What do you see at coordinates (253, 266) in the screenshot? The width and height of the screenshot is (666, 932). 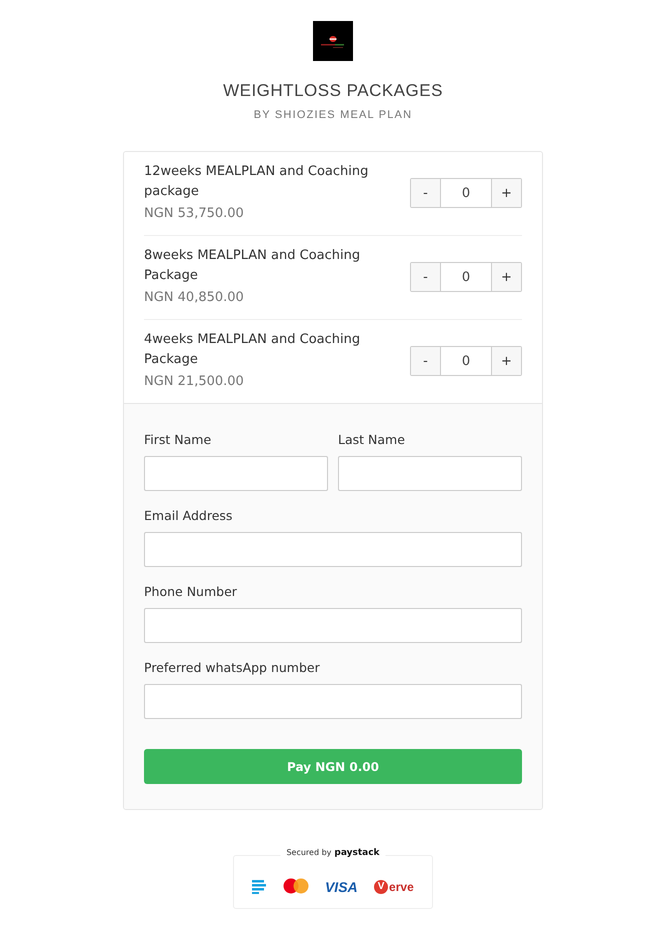 I see `product-name: 8weeks MEALPLAN and Coaching Package` at bounding box center [253, 266].